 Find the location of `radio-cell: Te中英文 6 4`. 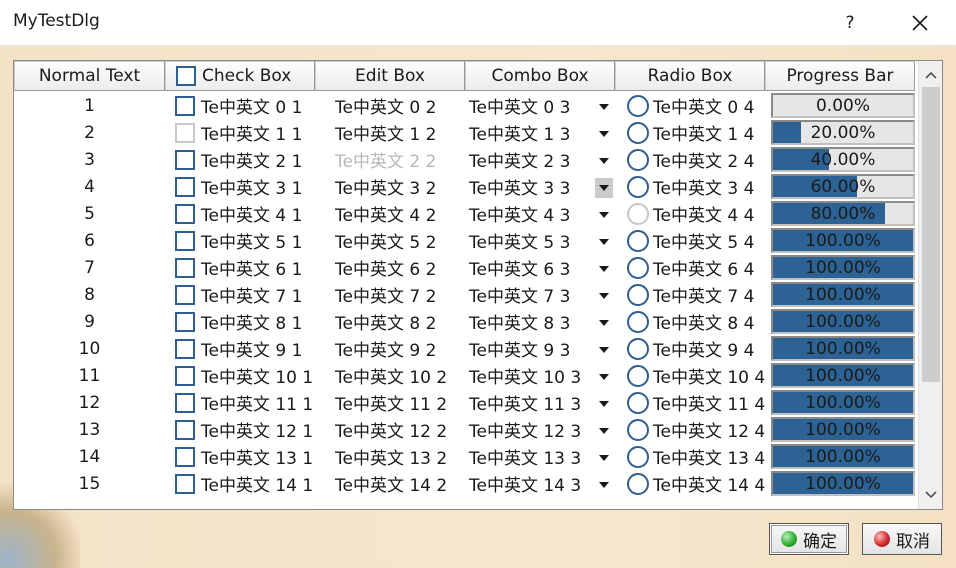

radio-cell: Te中英文 6 4 is located at coordinates (690, 267).